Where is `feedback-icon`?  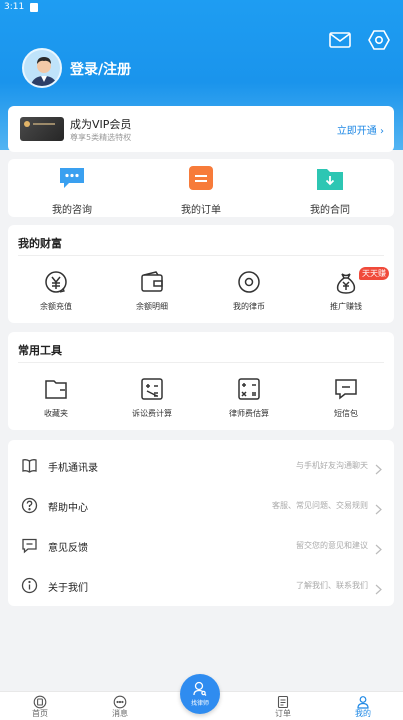
feedback-icon is located at coordinates (29, 545).